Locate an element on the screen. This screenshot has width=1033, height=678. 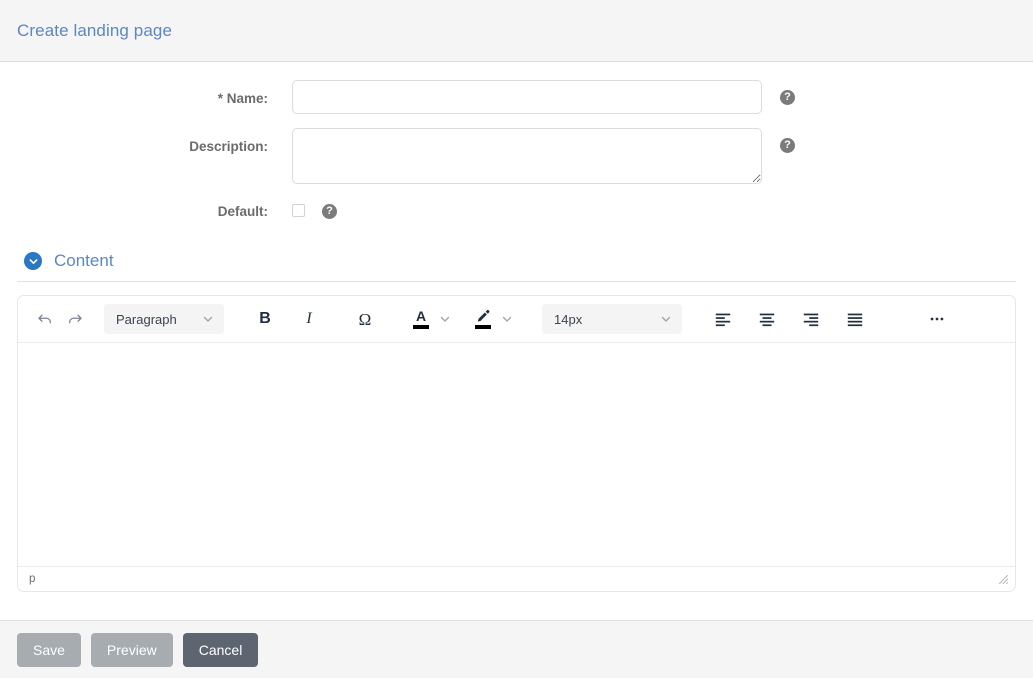
omega-icon: Ω is located at coordinates (365, 319).